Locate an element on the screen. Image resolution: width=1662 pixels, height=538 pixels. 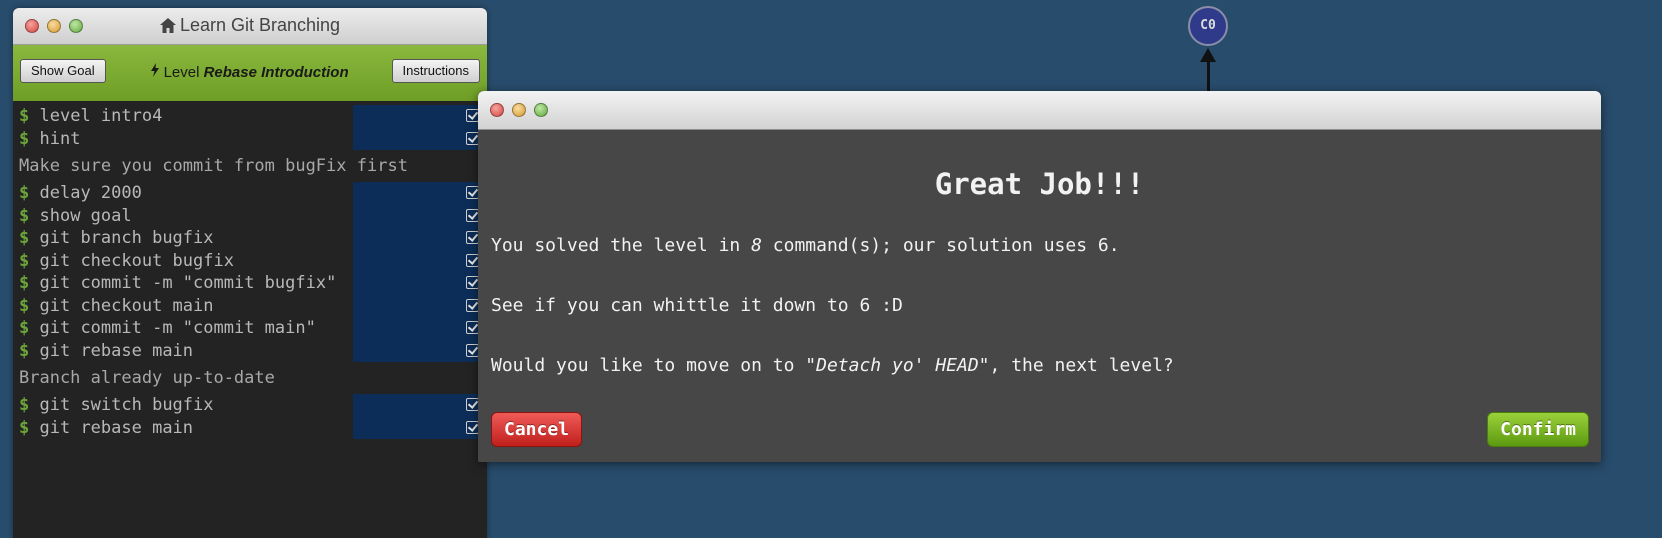
home-icon is located at coordinates (167, 25).